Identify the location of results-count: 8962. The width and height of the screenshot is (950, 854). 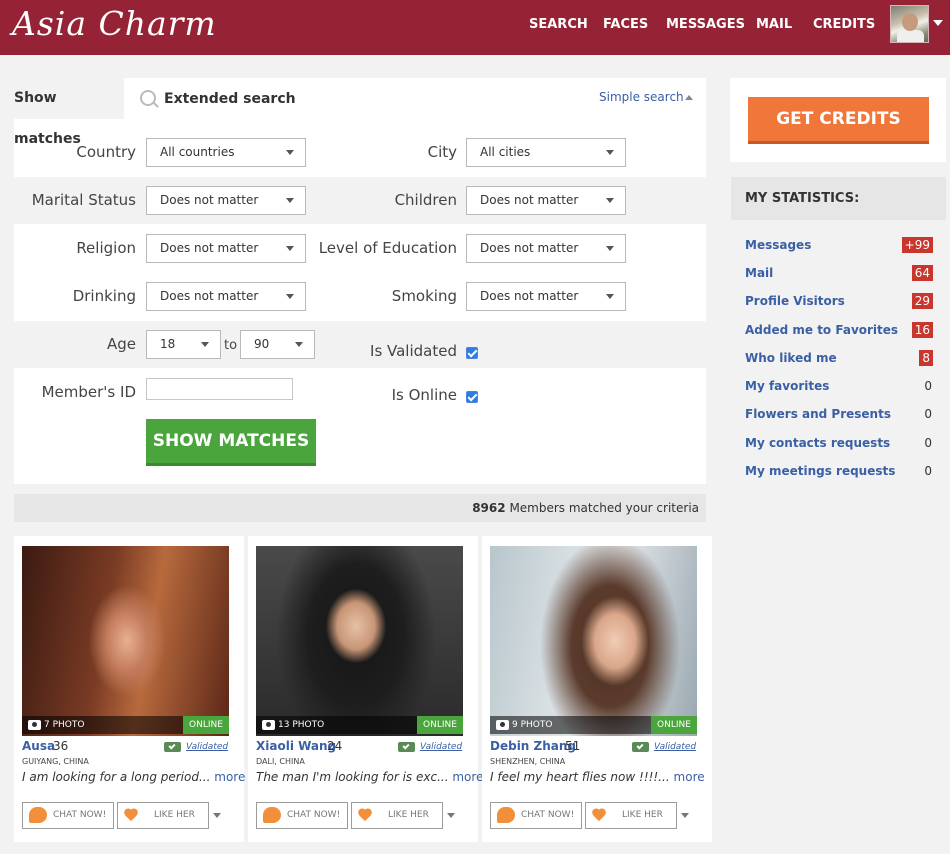
(489, 508).